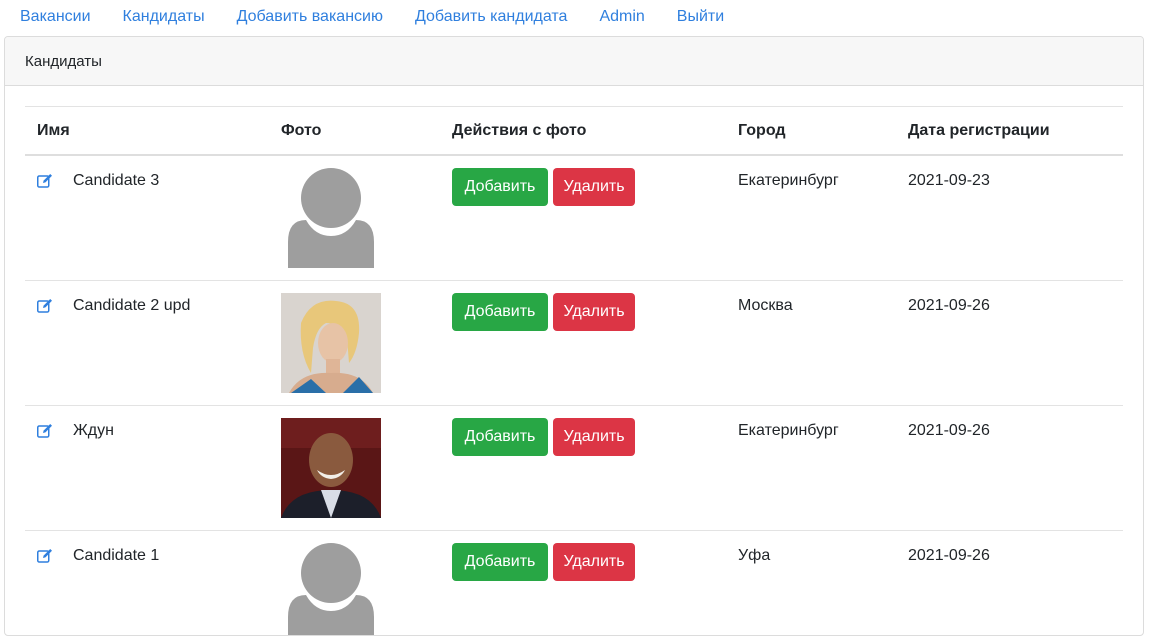 This screenshot has height=636, width=1152. Describe the element at coordinates (700, 17) in the screenshot. I see `nav-link-logout: Выйти` at that location.